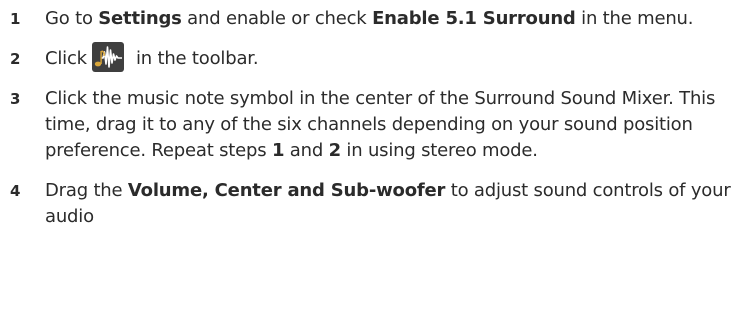 The width and height of the screenshot is (740, 325). I want to click on music-note-stem, so click(101, 57).